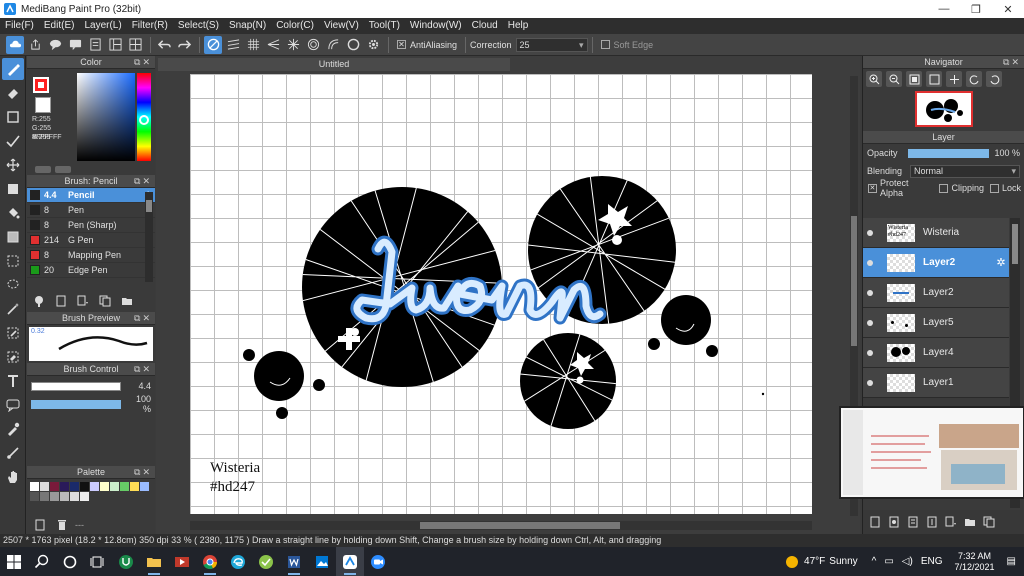  Describe the element at coordinates (976, 9) in the screenshot. I see `maximize-button: ❐` at that location.